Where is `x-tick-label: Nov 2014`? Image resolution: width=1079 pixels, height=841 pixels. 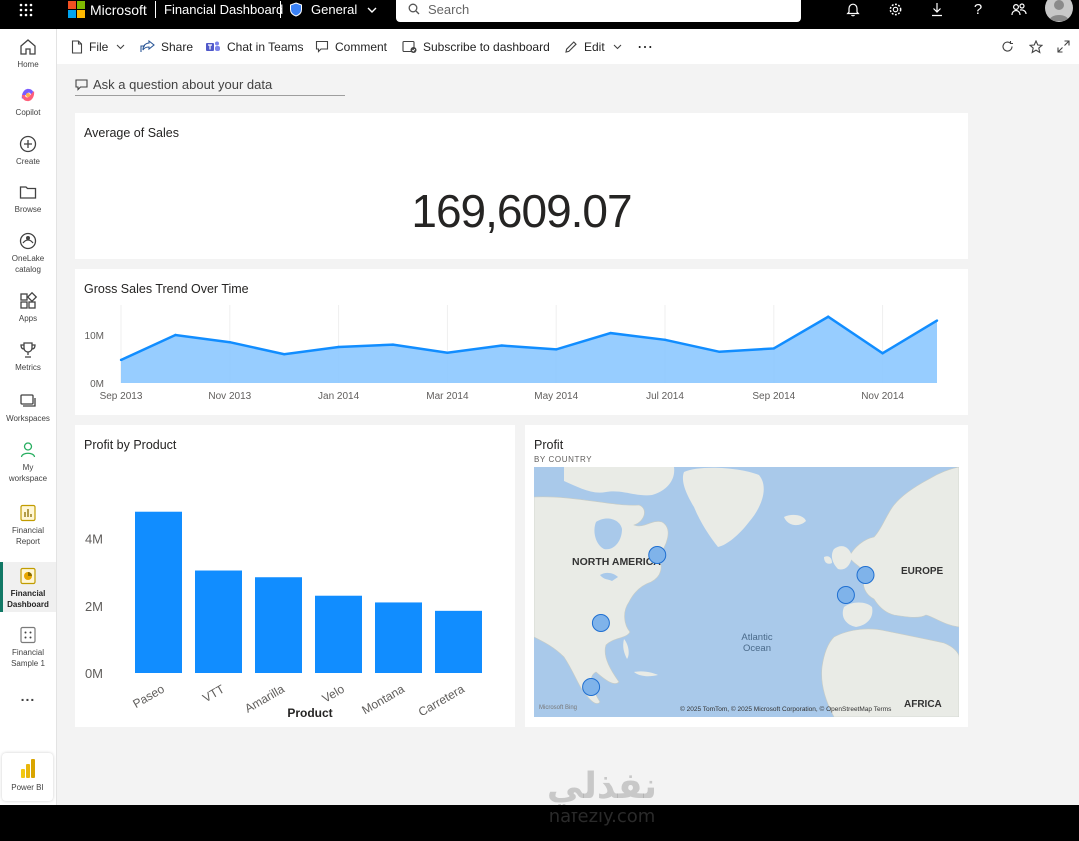
x-tick-label: Nov 2014 is located at coordinates (882, 396).